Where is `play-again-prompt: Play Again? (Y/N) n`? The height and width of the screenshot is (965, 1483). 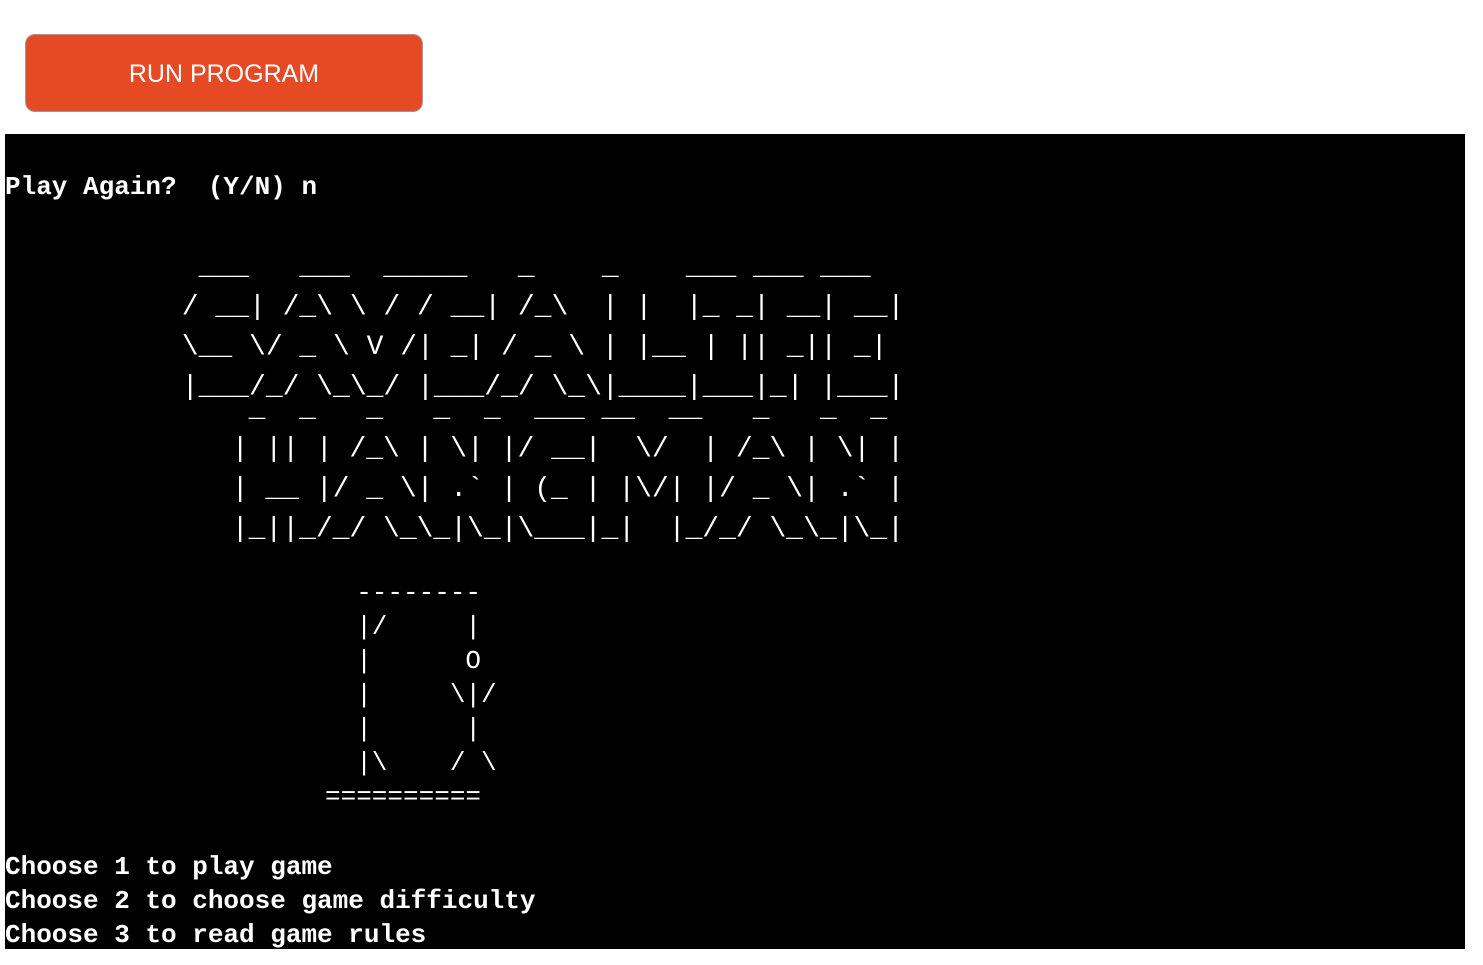
play-again-prompt: Play Again? (Y/N) n is located at coordinates (161, 187).